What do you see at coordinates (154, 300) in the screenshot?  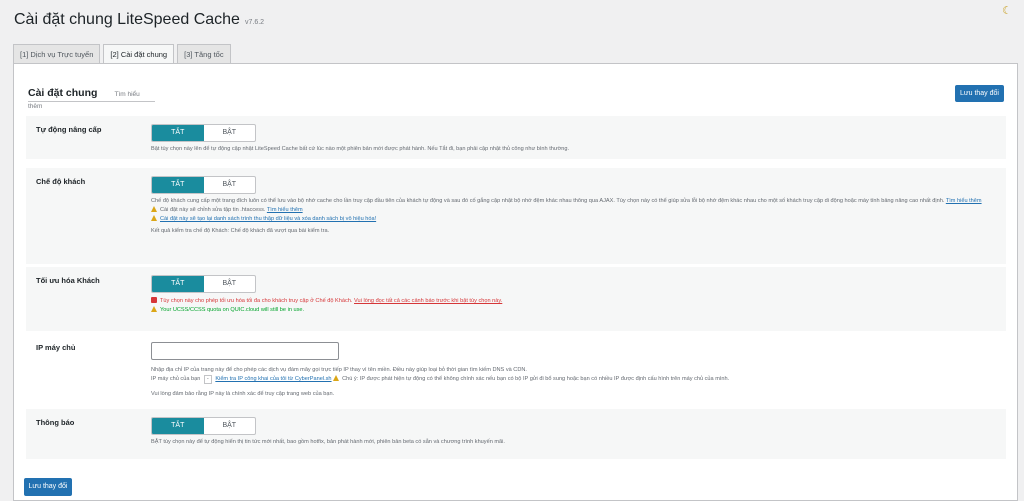 I see `stop-icon` at bounding box center [154, 300].